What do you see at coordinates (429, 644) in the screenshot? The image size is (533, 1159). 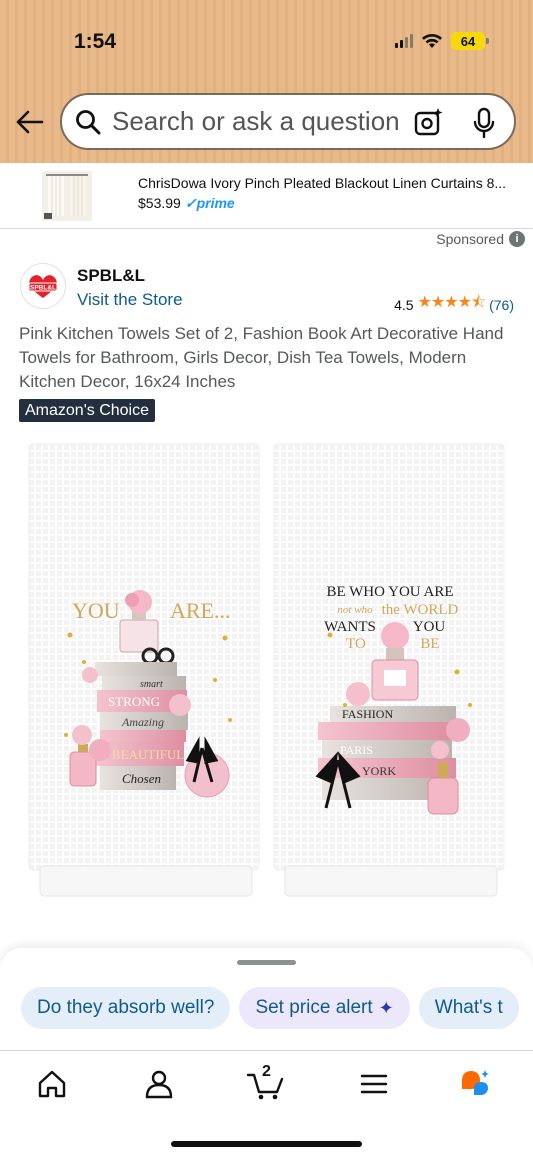 I see `towel-right-be: BE` at bounding box center [429, 644].